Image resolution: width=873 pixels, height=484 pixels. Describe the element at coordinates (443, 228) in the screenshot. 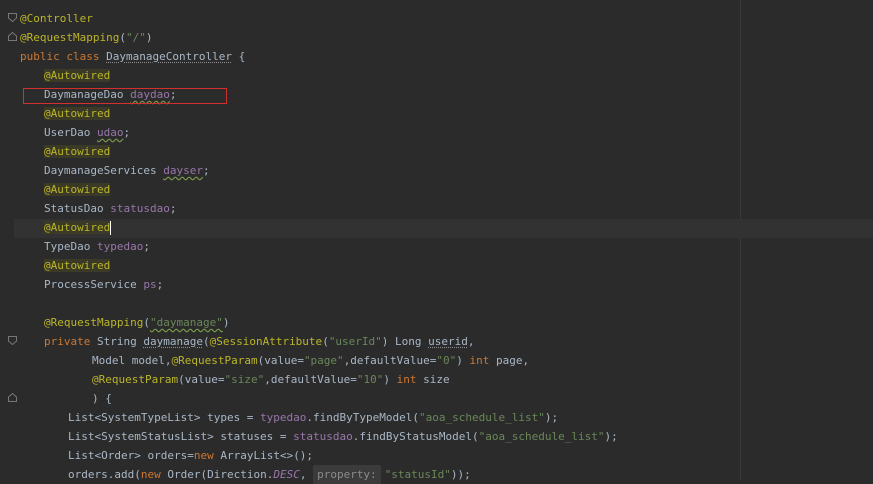

I see `current-line-highlight` at that location.